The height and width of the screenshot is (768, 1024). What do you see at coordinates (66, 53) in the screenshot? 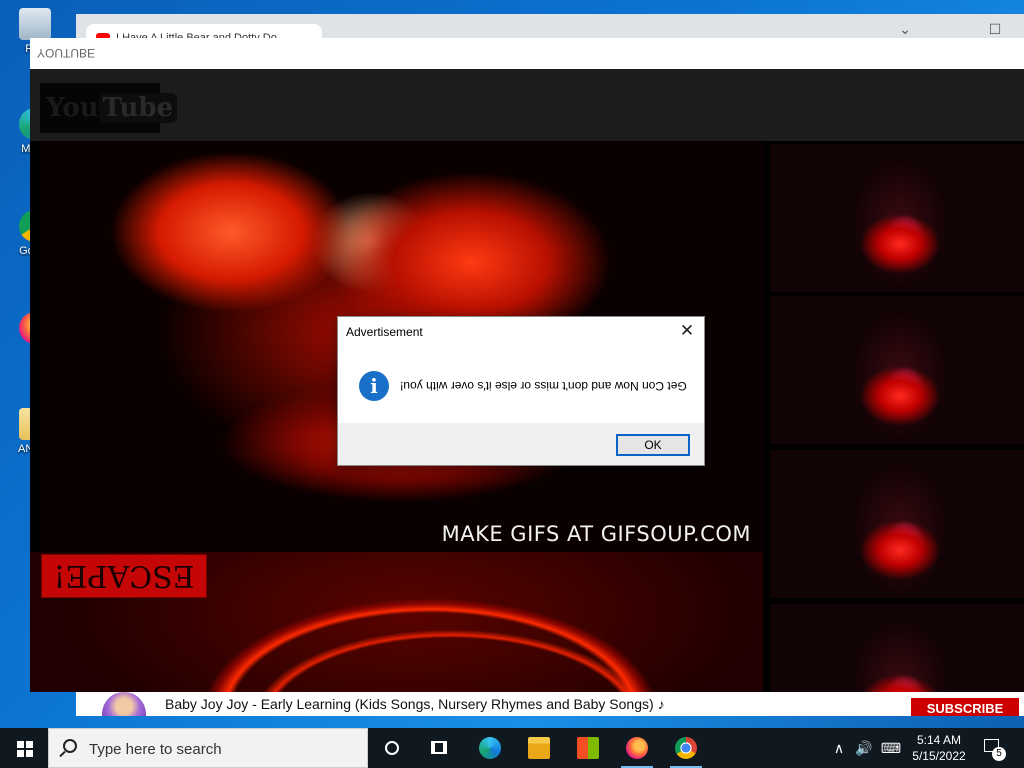
I see `malware-window-title: YOUTUBE` at bounding box center [66, 53].